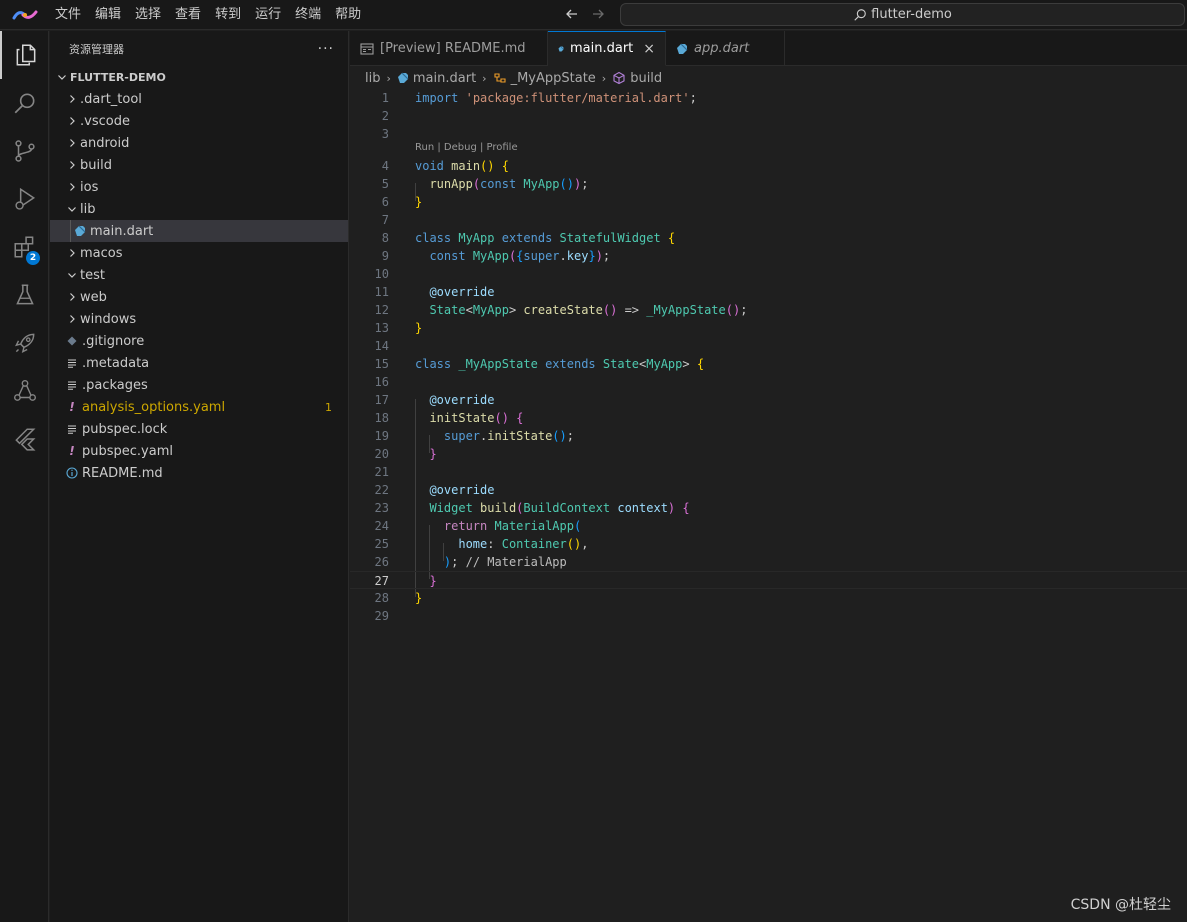 The height and width of the screenshot is (922, 1187). I want to click on menu-run: 运行, so click(268, 15).